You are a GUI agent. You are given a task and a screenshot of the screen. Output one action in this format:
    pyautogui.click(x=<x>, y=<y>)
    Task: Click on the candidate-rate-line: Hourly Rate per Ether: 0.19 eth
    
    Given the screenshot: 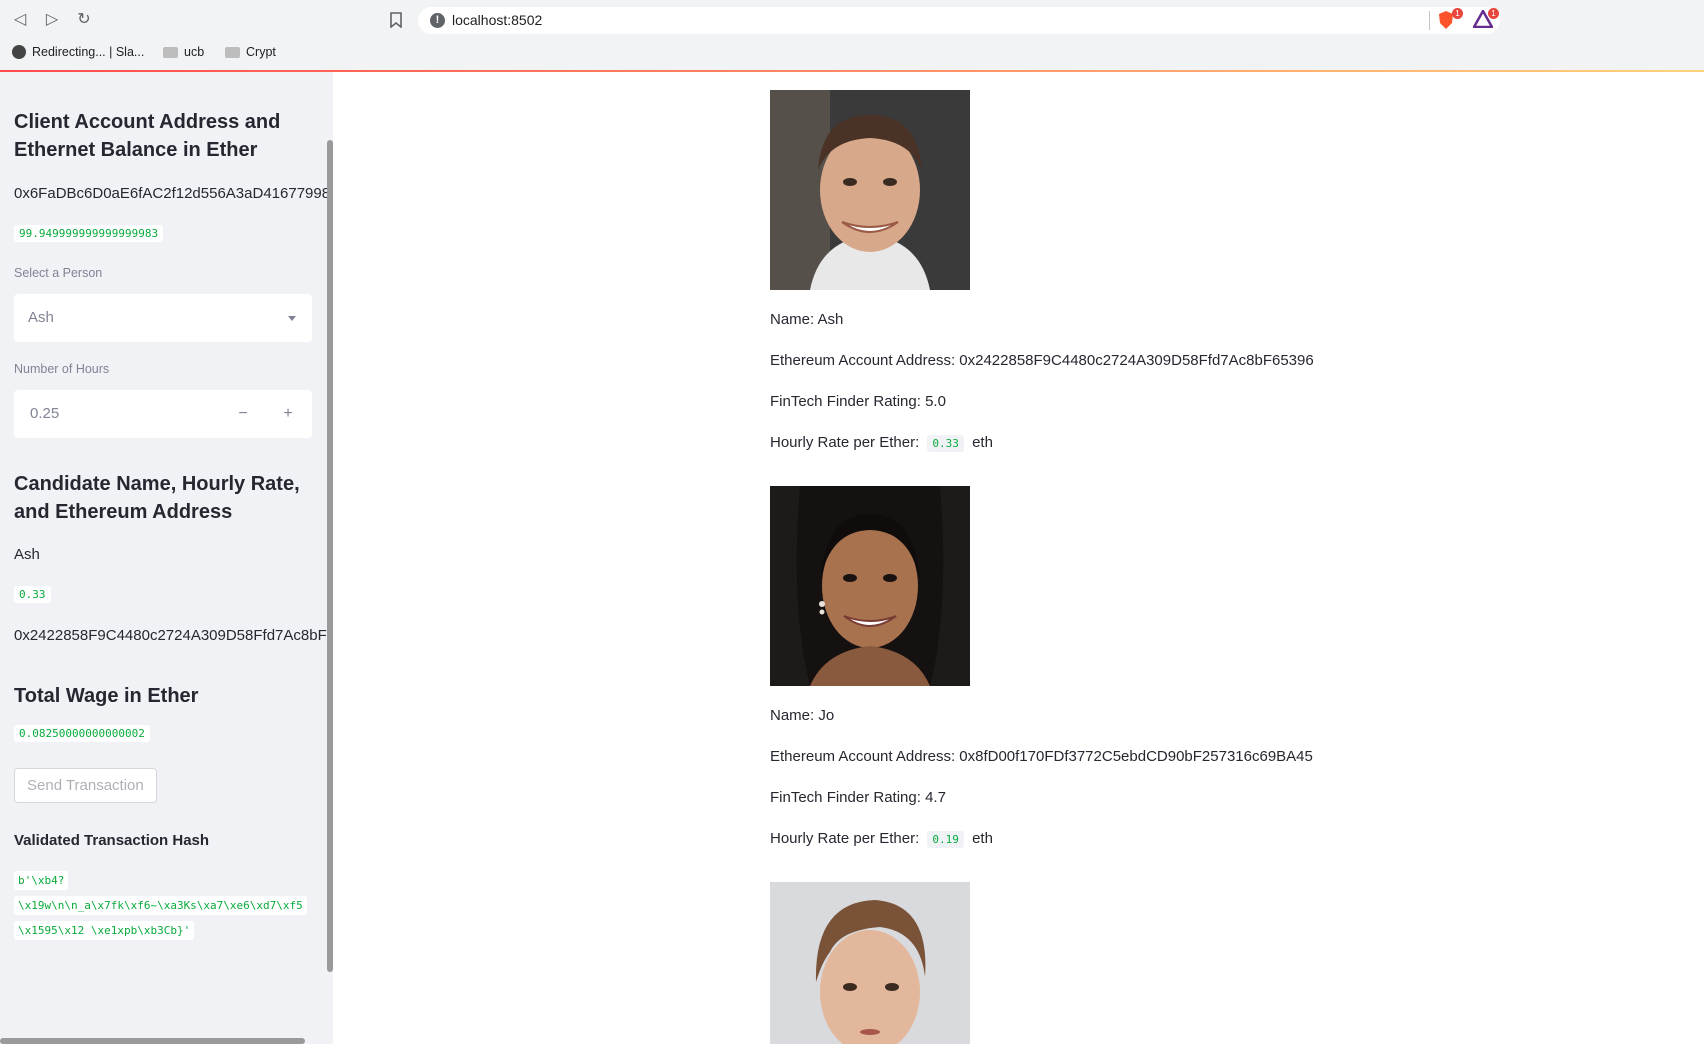 What is the action you would take?
    pyautogui.click(x=881, y=839)
    